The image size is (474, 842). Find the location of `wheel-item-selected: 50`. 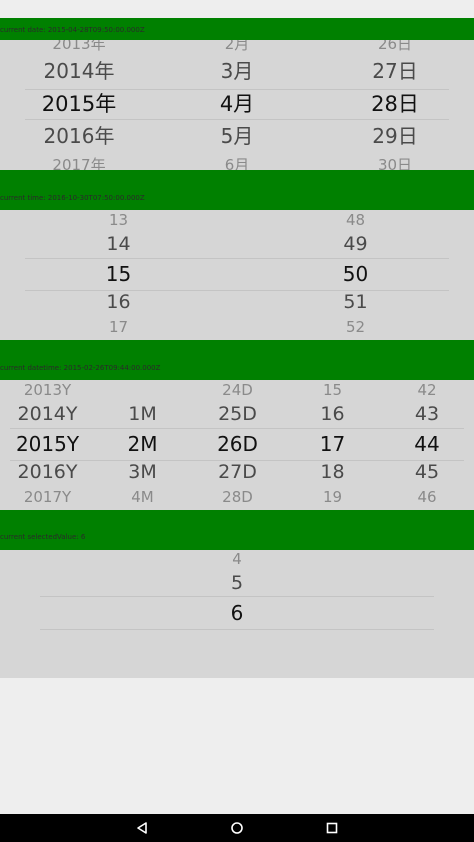

wheel-item-selected: 50 is located at coordinates (355, 274).